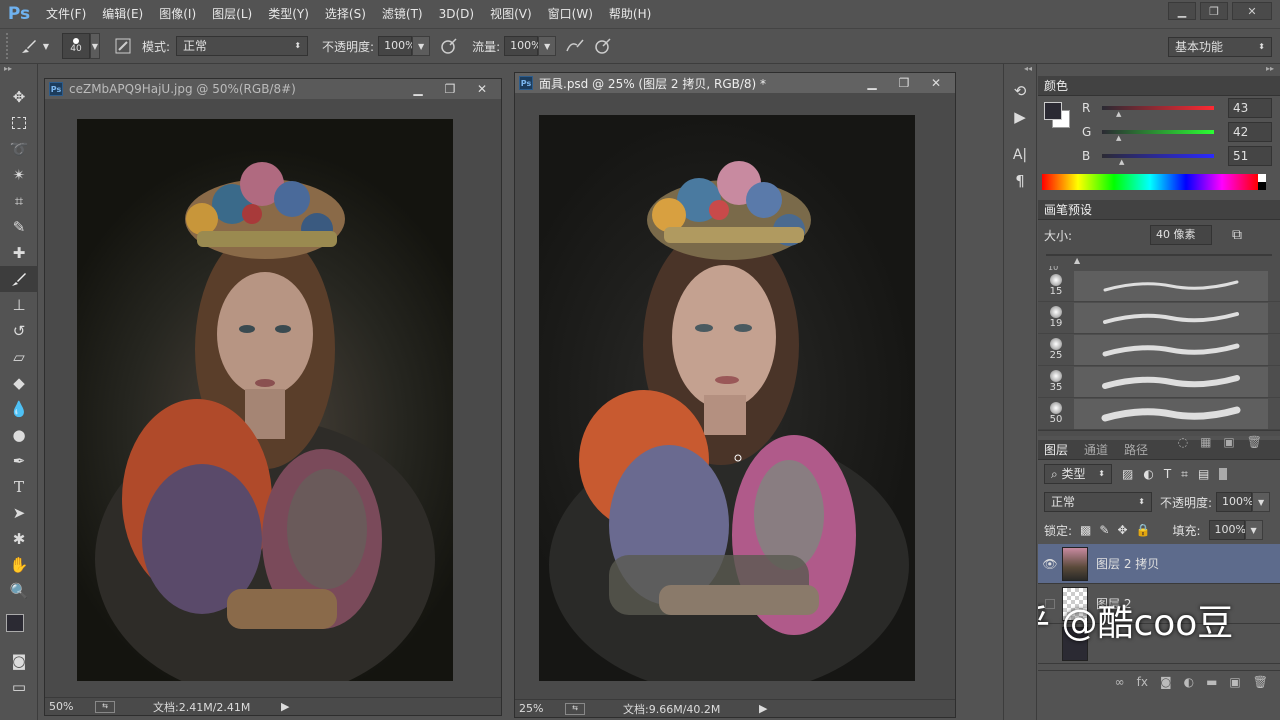 The width and height of the screenshot is (1280, 720). Describe the element at coordinates (1159, 286) in the screenshot. I see `brush-preset-item: 15` at that location.